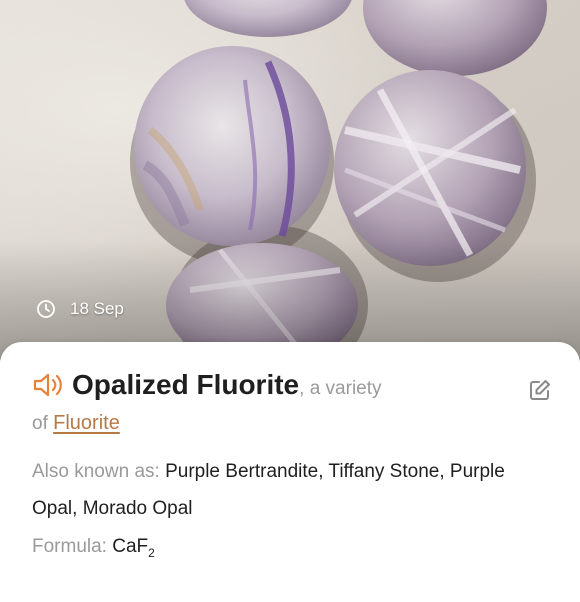  What do you see at coordinates (97, 308) in the screenshot?
I see `date-label: 18 Sep` at bounding box center [97, 308].